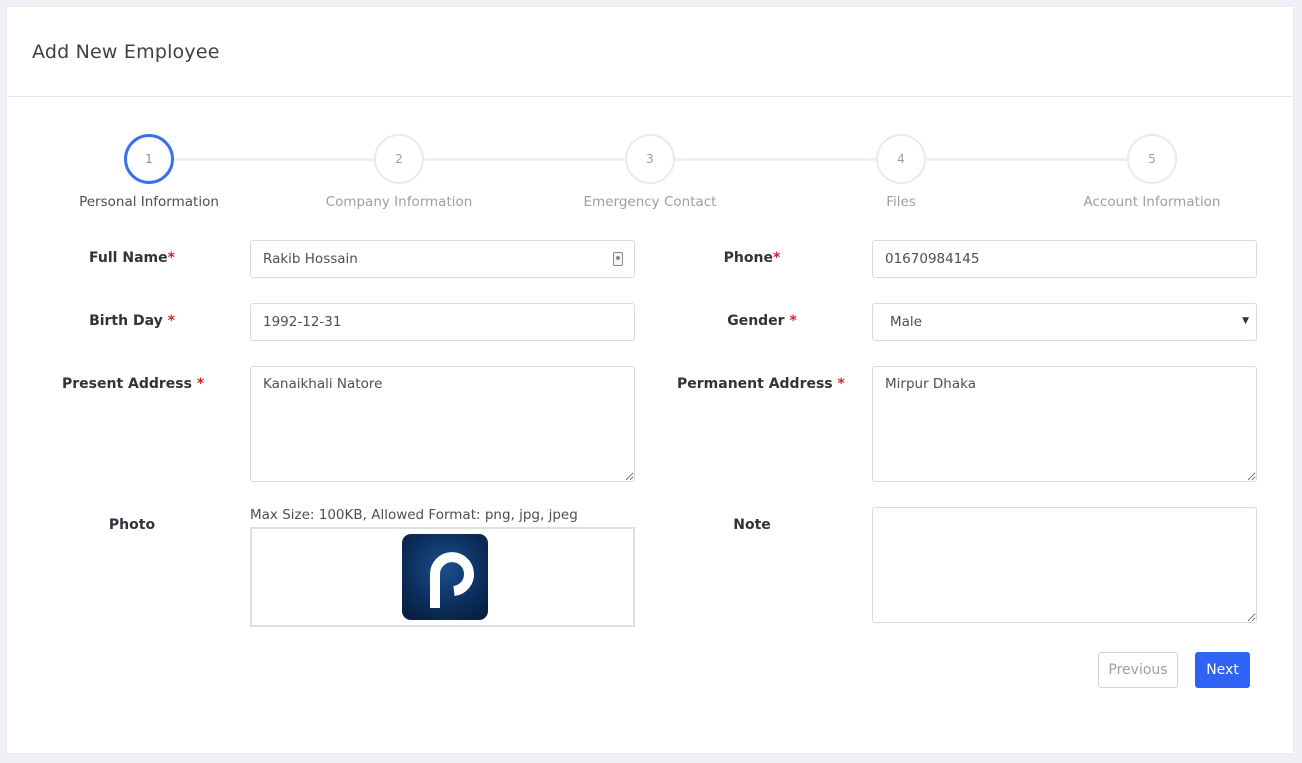  I want to click on permanent-address-label-text: Permanent Address, so click(755, 384).